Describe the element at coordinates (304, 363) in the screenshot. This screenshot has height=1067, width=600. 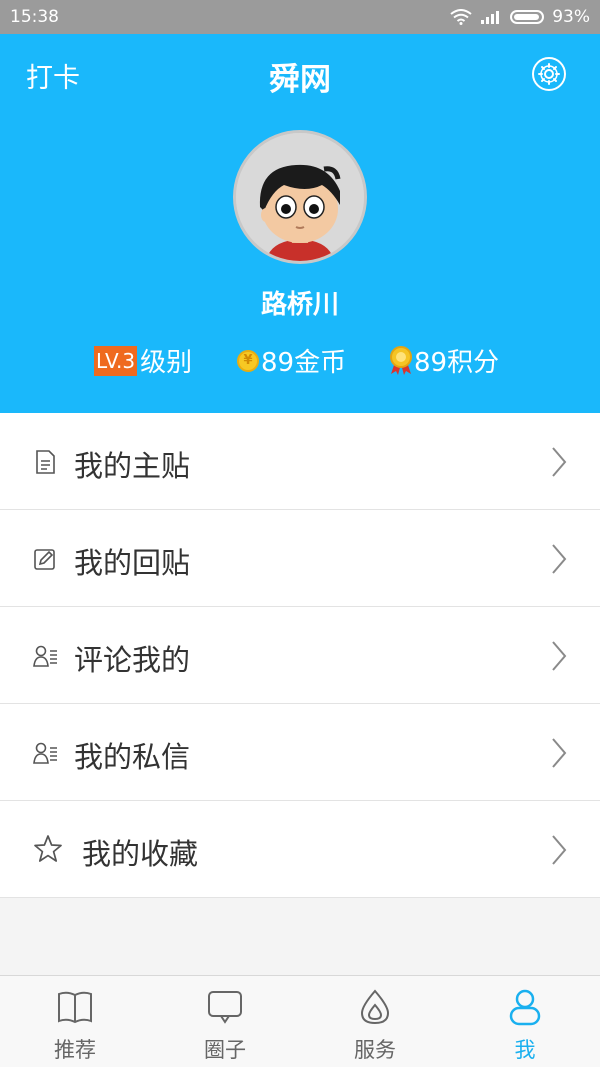
I see `coins-label: 89金币` at that location.